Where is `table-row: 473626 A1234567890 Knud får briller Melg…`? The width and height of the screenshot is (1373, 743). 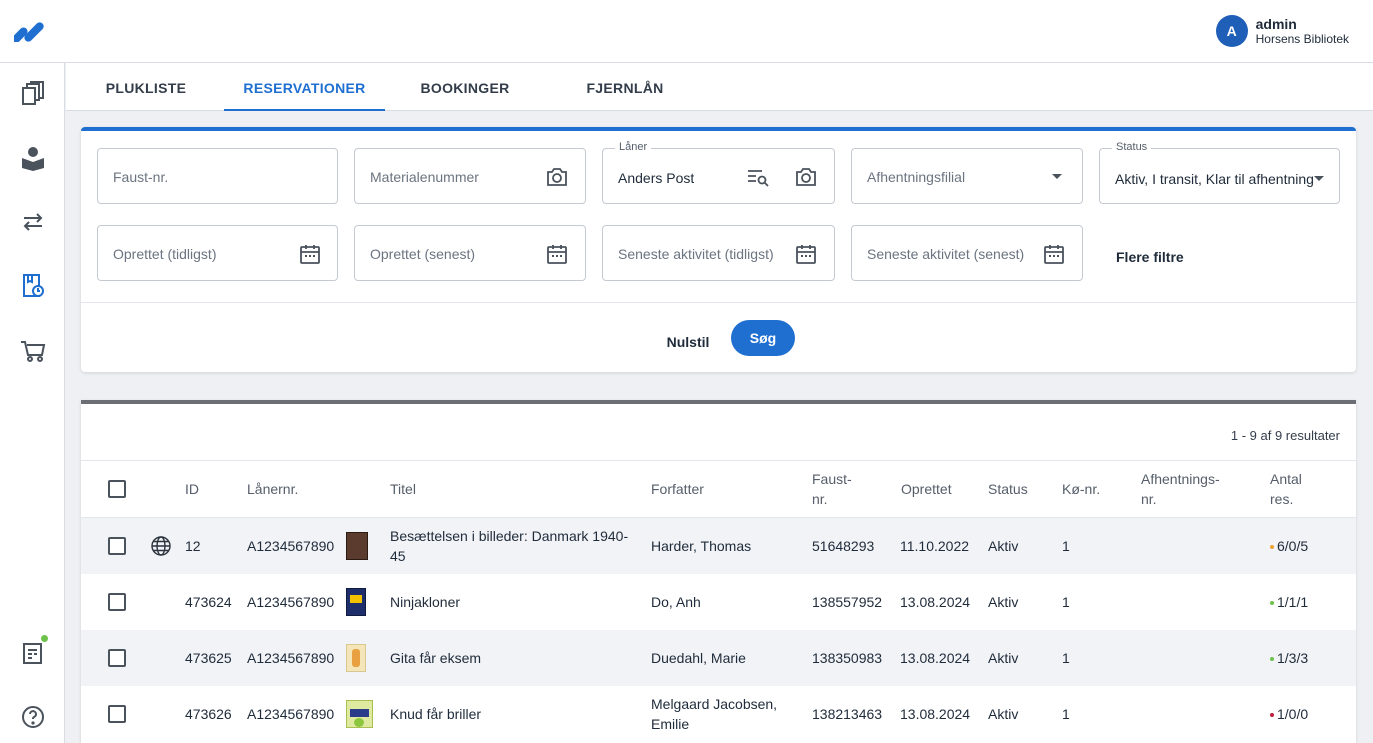
table-row: 473626 A1234567890 Knud får briller Melg… is located at coordinates (718, 714).